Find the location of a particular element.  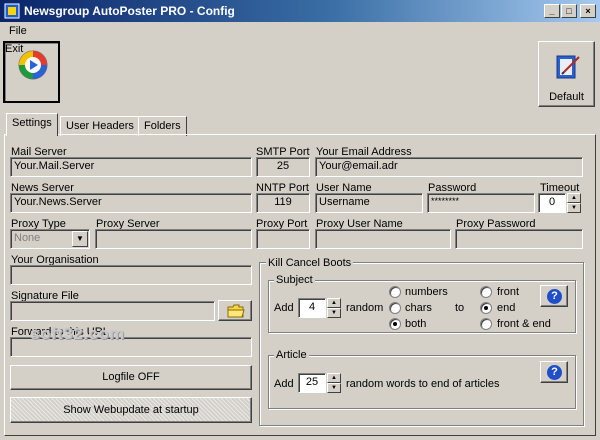

watermark: soft32.com is located at coordinates (77, 333).